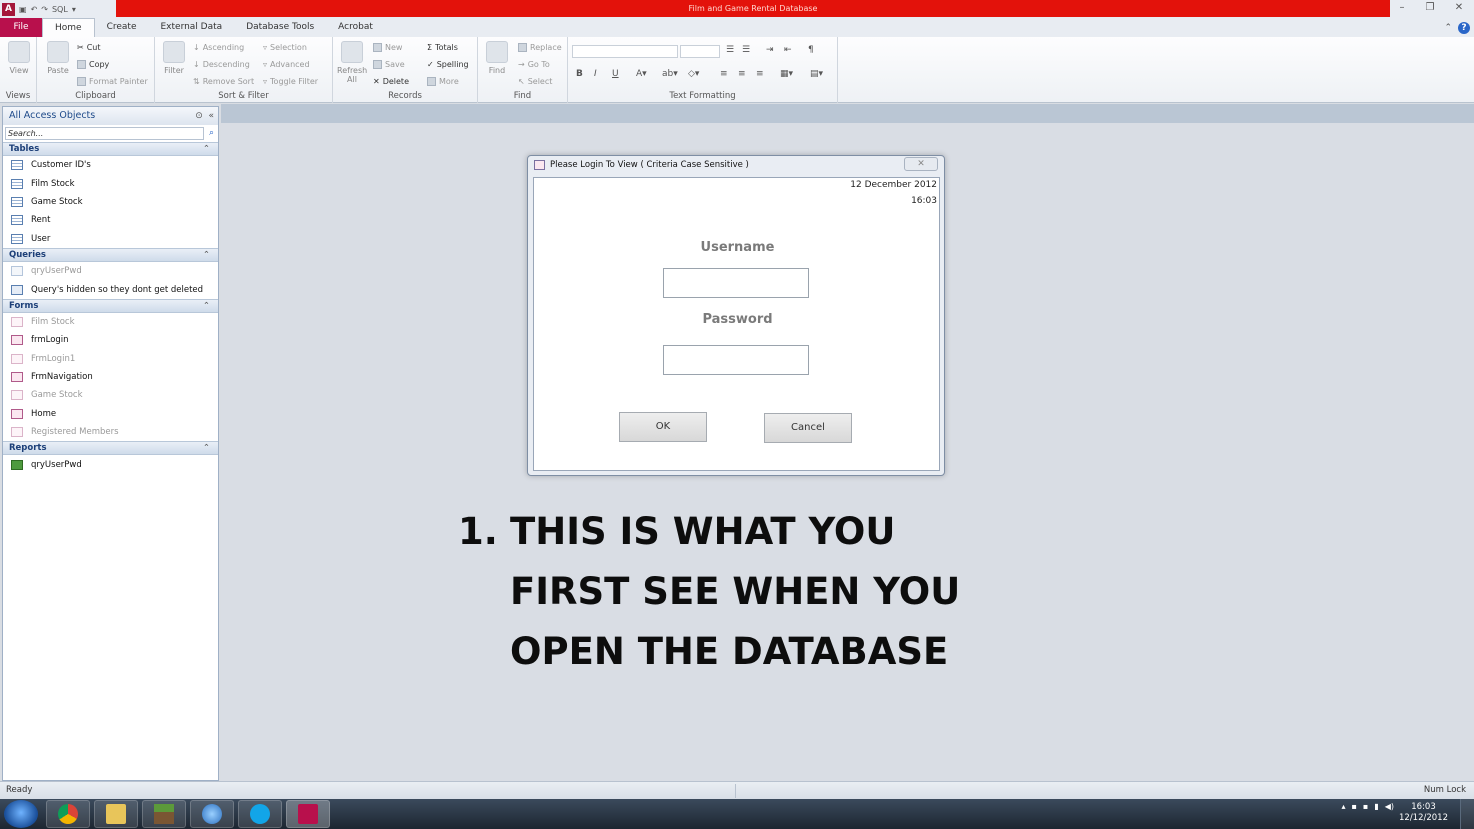  What do you see at coordinates (355, 27) in the screenshot?
I see `tab-acrobat: Acrobat` at bounding box center [355, 27].